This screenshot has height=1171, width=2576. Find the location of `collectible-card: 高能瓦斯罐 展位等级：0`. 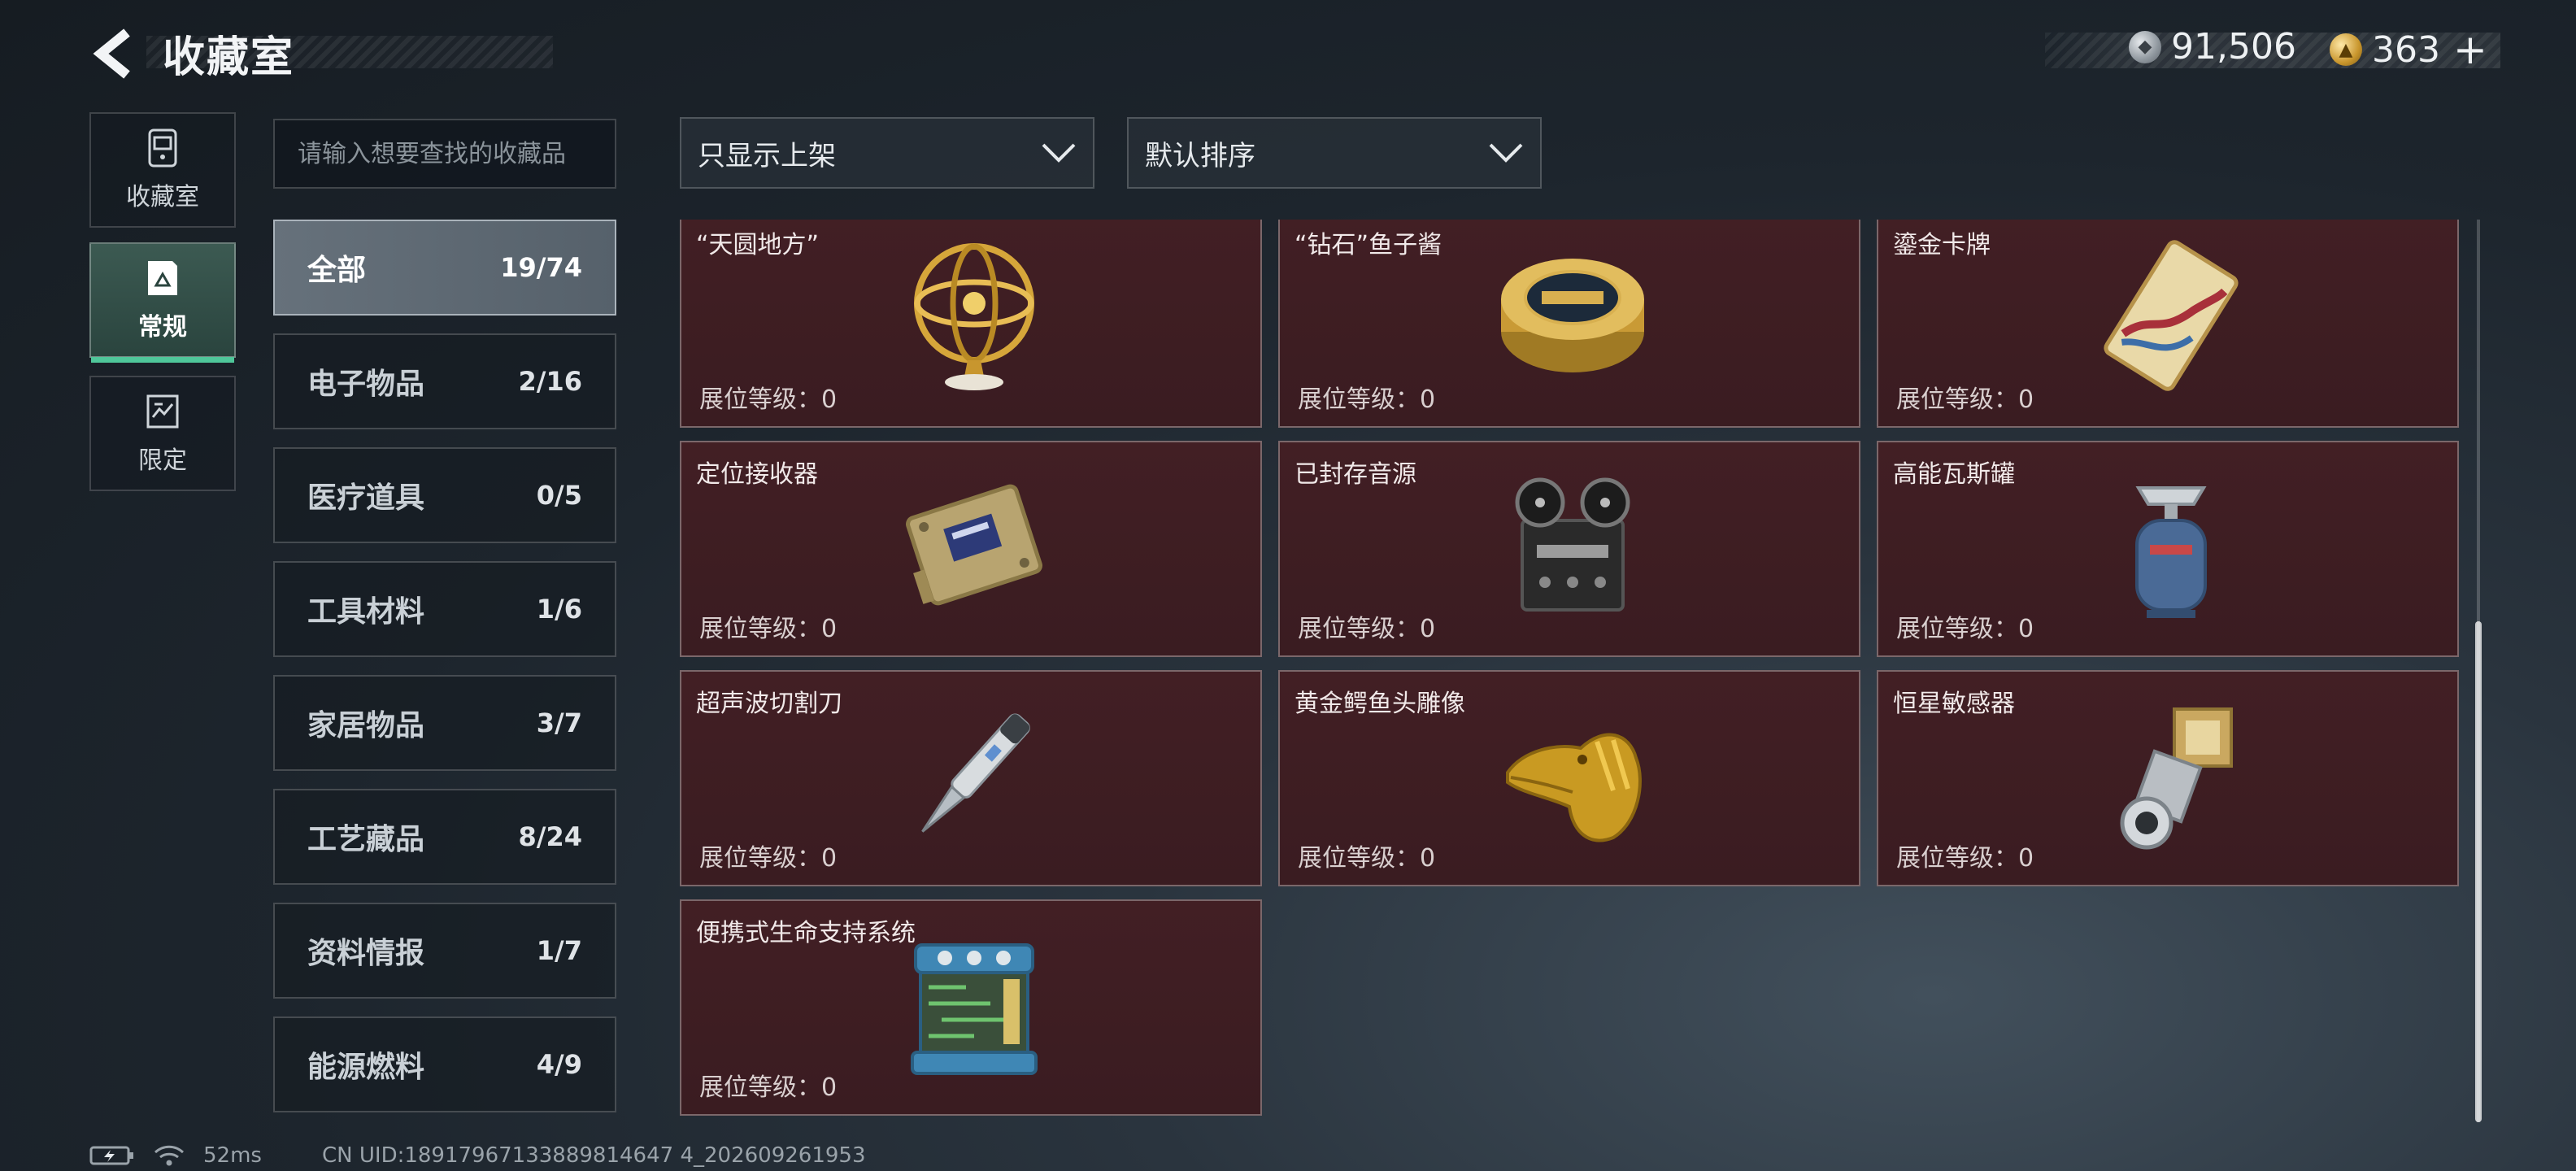

collectible-card: 高能瓦斯罐 展位等级：0 is located at coordinates (2168, 549).